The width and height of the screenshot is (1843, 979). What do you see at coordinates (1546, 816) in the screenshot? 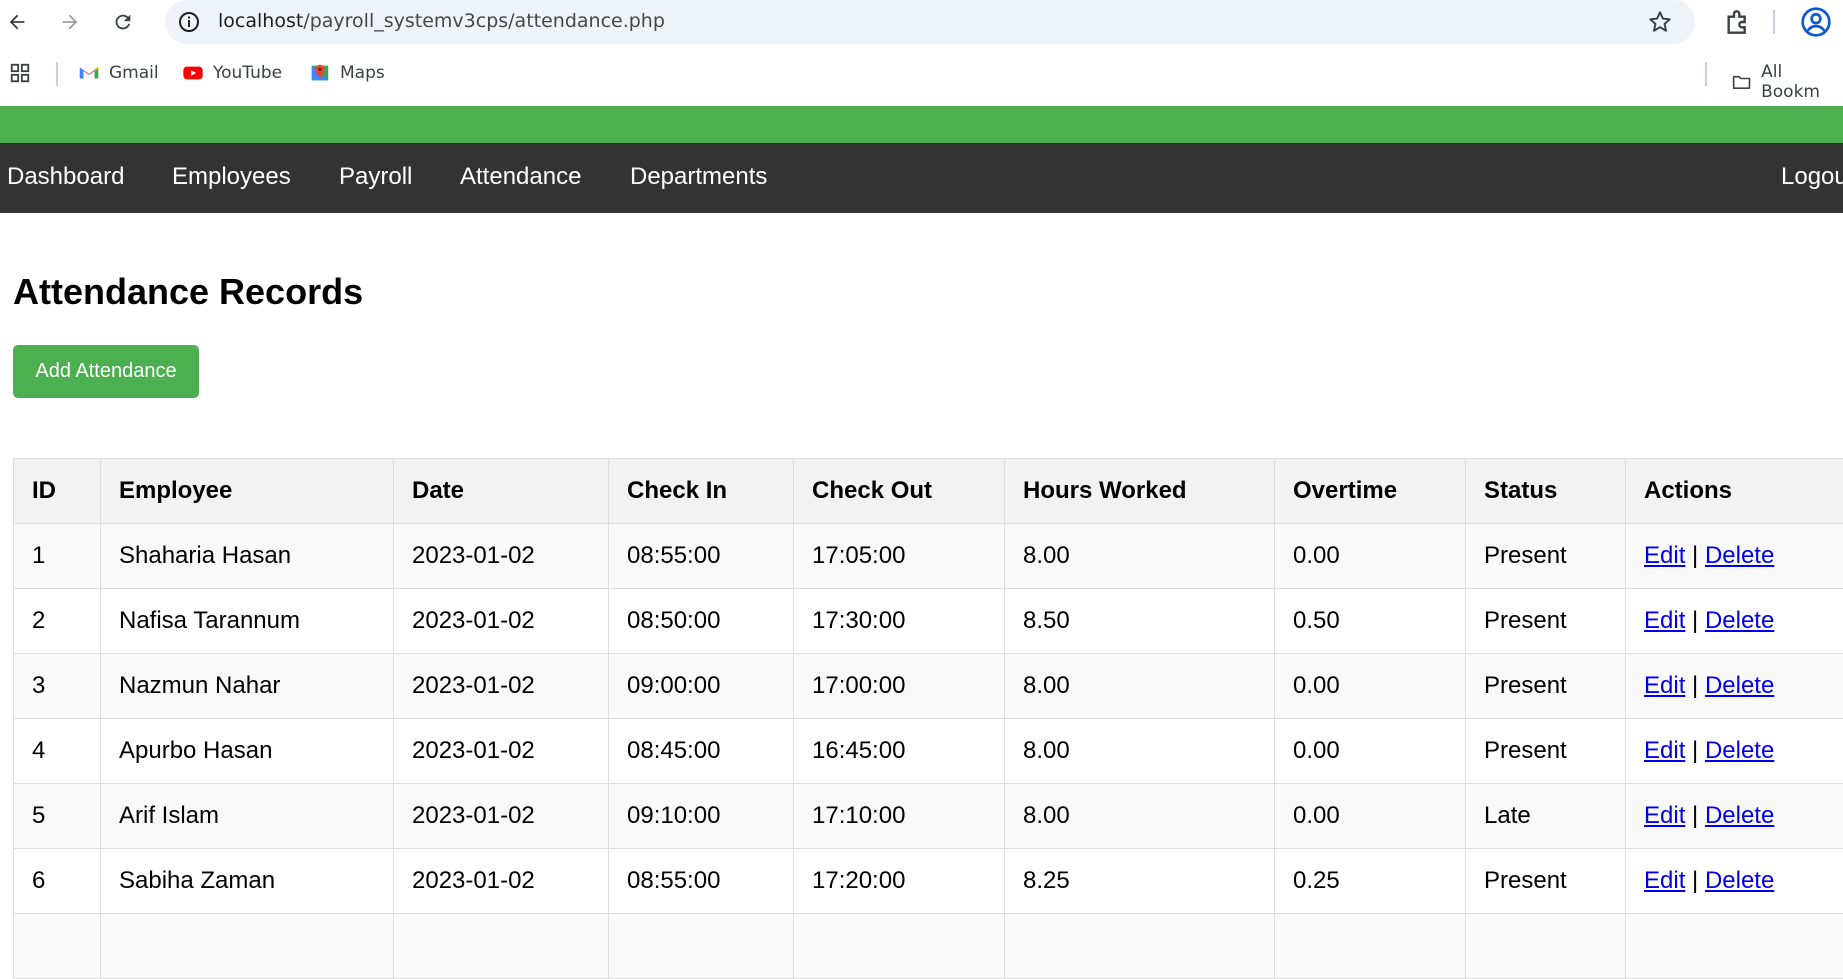
I see `cell-status: Late` at bounding box center [1546, 816].